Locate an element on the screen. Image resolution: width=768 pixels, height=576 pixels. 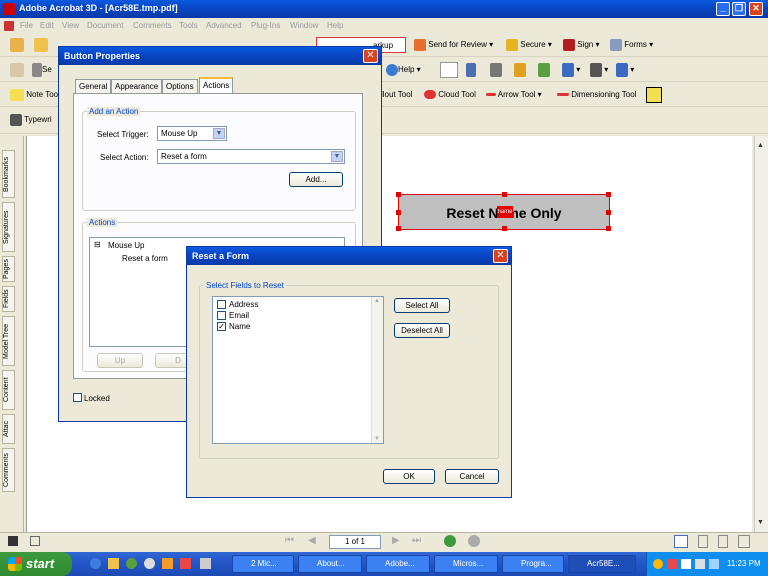
fields-list: Address Email ✓ Name ▲ ▼ is located at coordinates (298, 370).